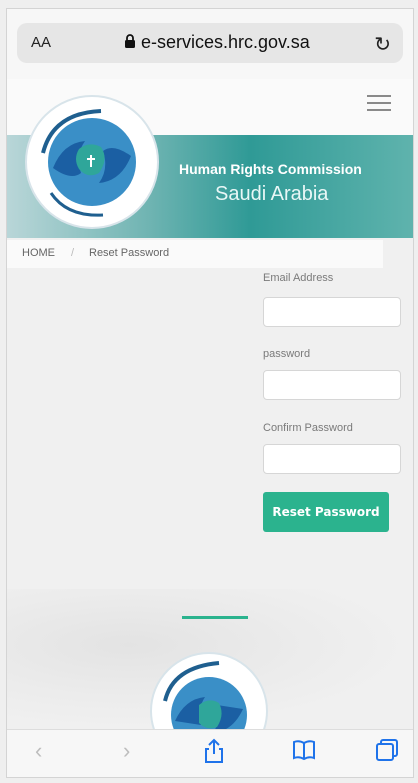  I want to click on breadcrumb-home-link: HOME, so click(38, 253).